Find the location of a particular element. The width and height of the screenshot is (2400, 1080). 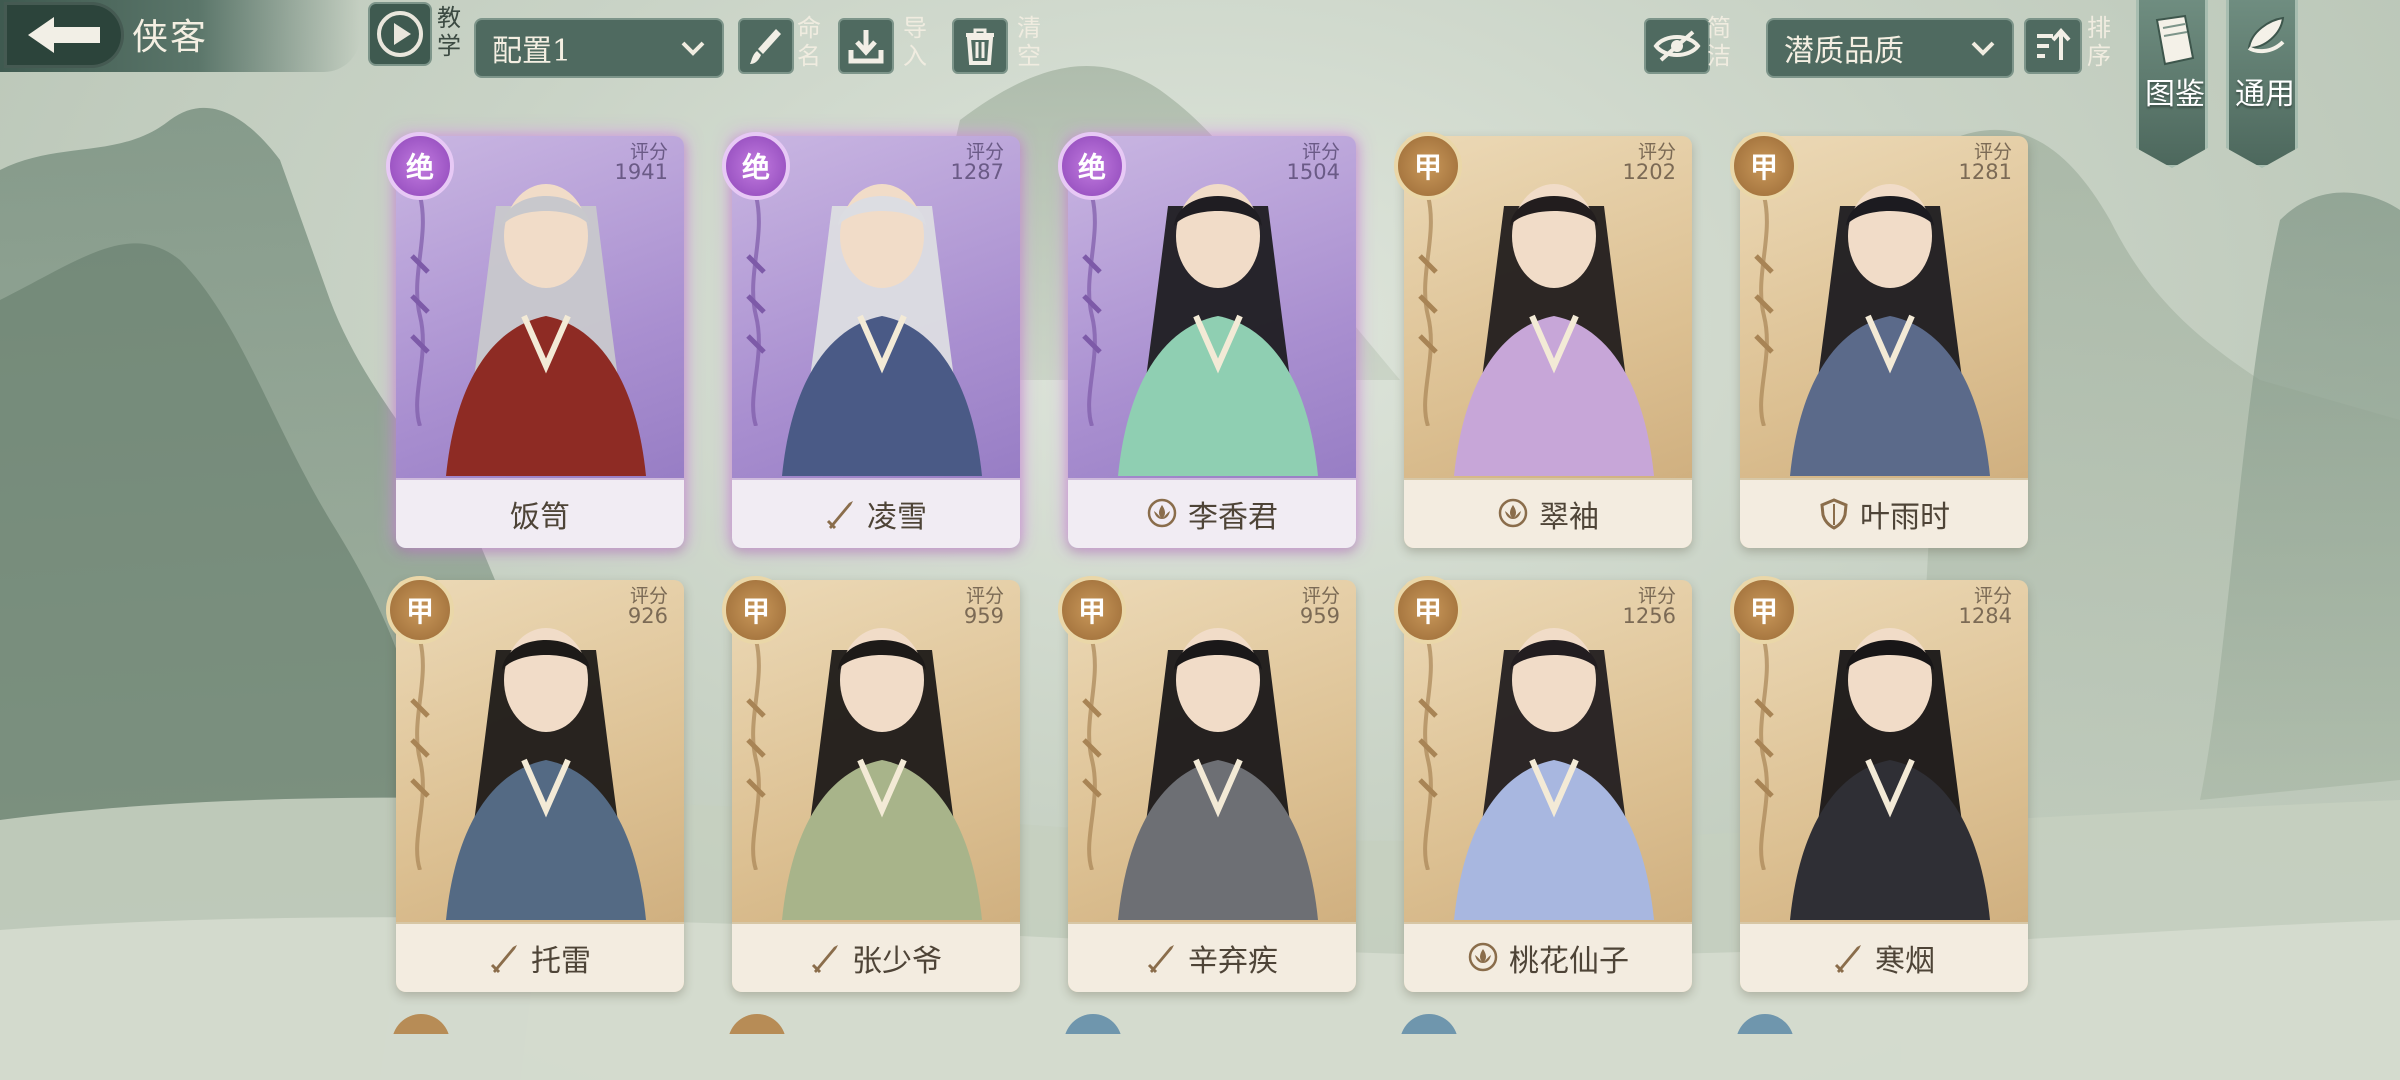

tutorial-button is located at coordinates (400, 34).